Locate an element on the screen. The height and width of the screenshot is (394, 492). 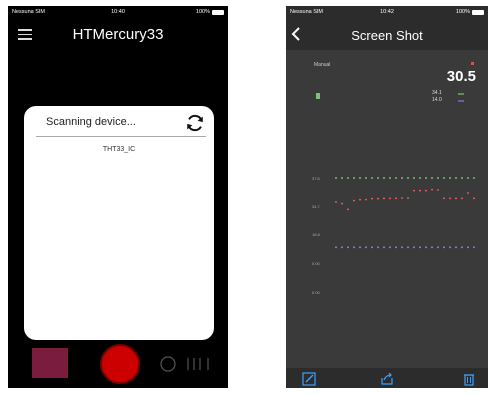
screen-title: Screen Shot is located at coordinates (387, 35).